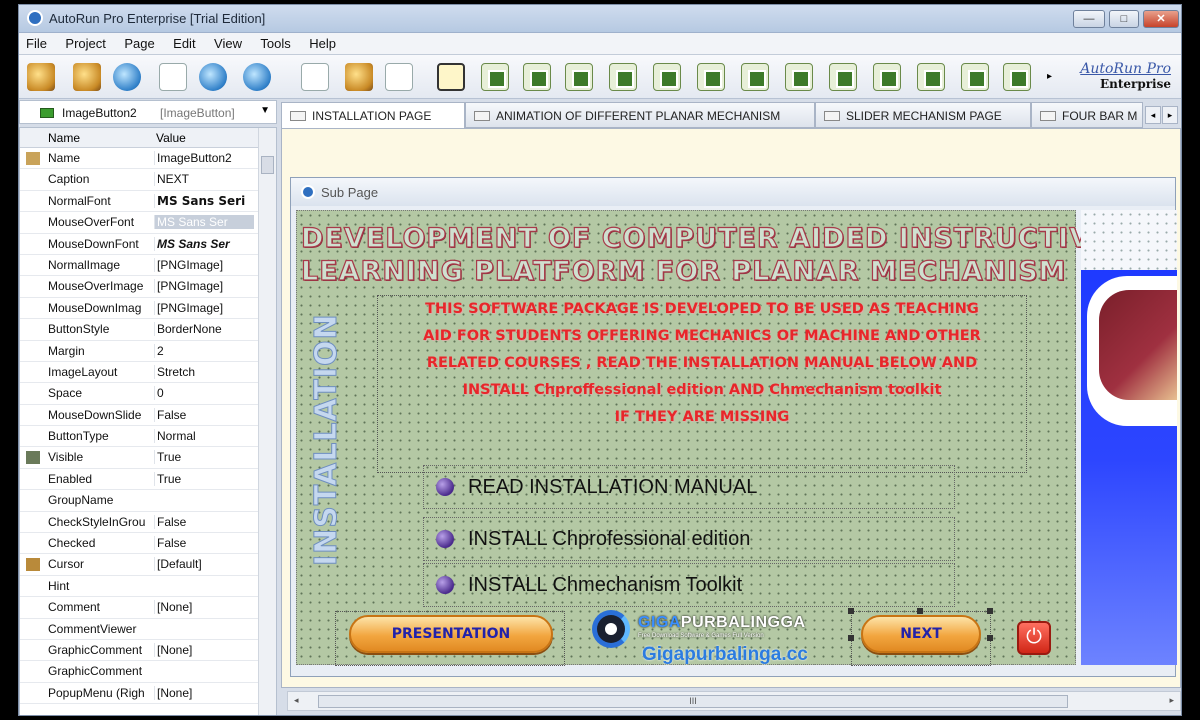 This screenshot has height=720, width=1200. Describe the element at coordinates (204, 436) in the screenshot. I see `property-value: Normal` at that location.